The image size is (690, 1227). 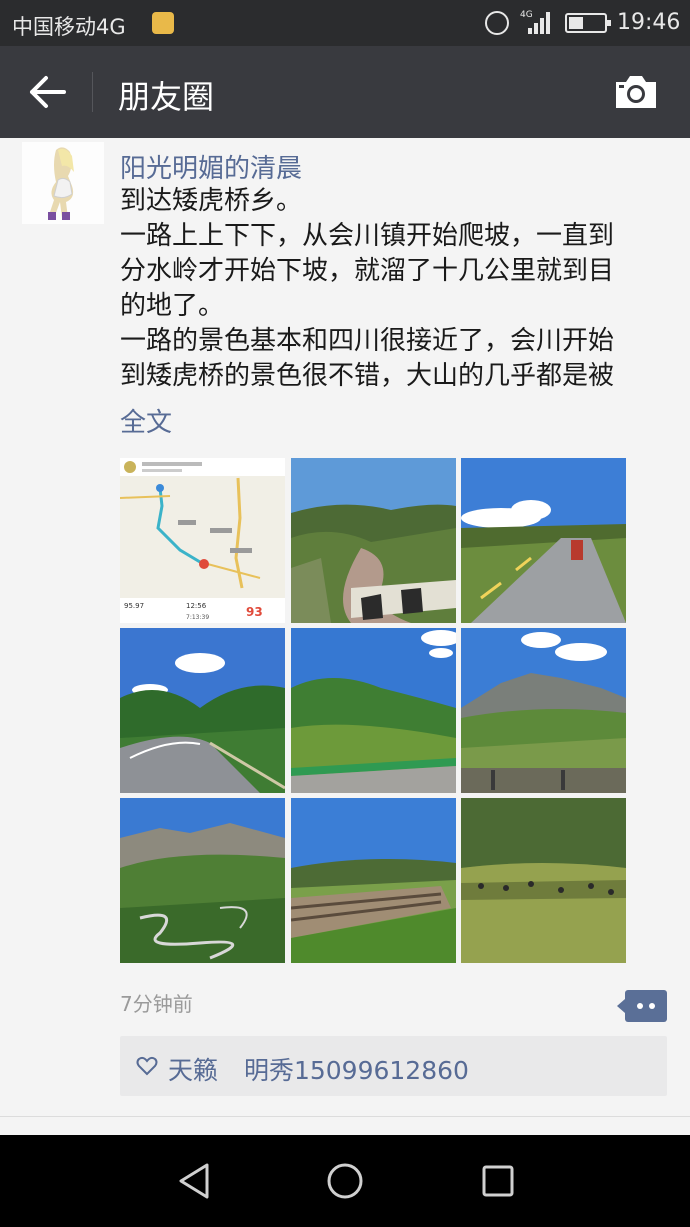 What do you see at coordinates (202, 540) in the screenshot?
I see `photo-map-screenshot: 95.97 12:56 7:13:39 93` at bounding box center [202, 540].